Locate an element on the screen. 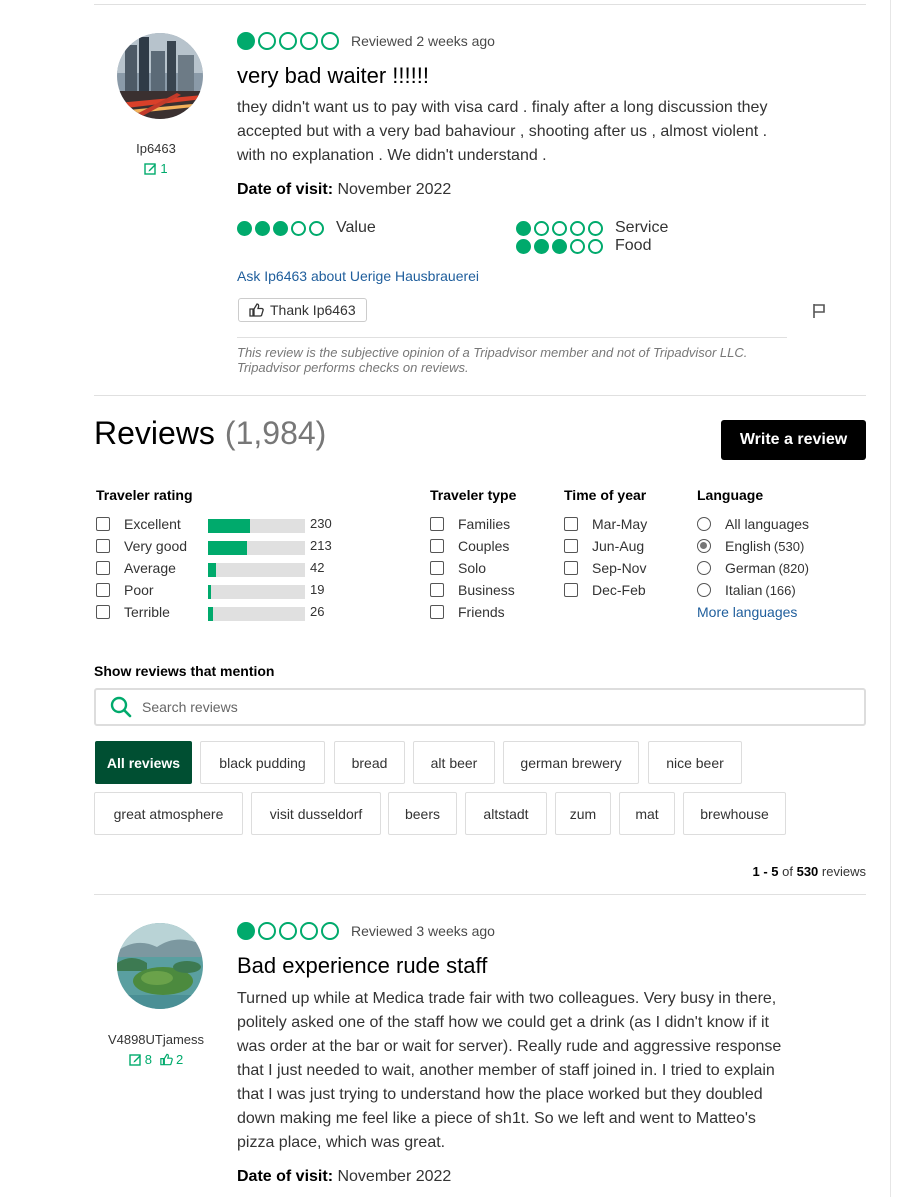 The width and height of the screenshot is (900, 1197). contributions-stat: 1 is located at coordinates (156, 168).